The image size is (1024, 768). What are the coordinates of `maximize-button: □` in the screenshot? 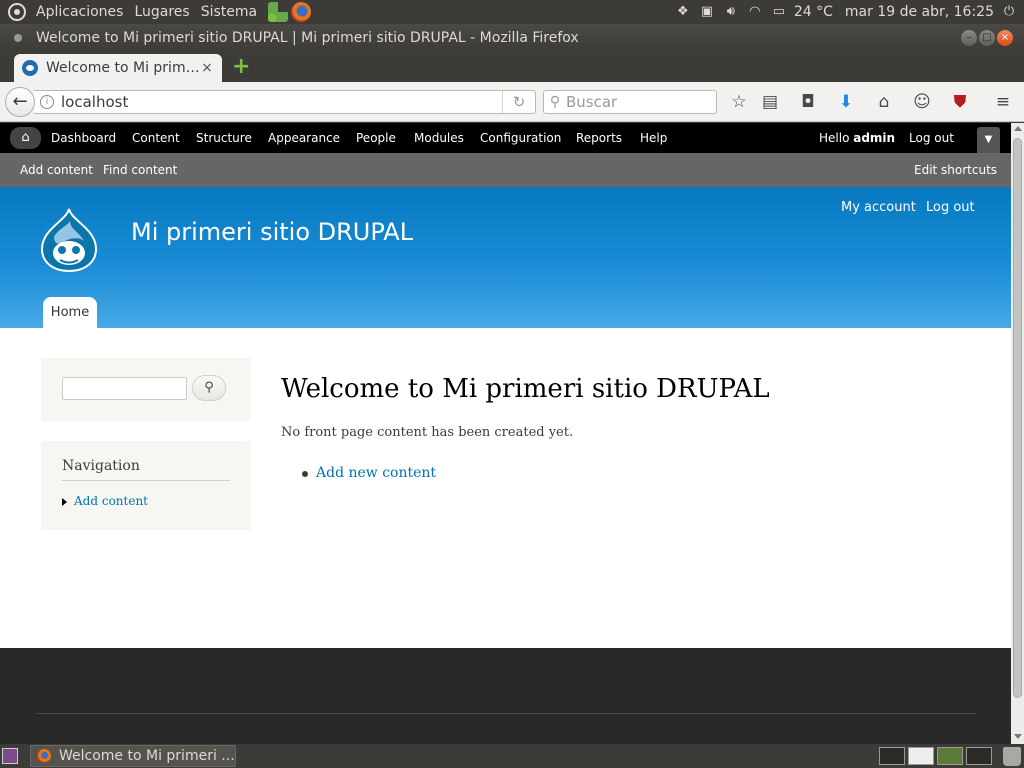 It's located at (987, 38).